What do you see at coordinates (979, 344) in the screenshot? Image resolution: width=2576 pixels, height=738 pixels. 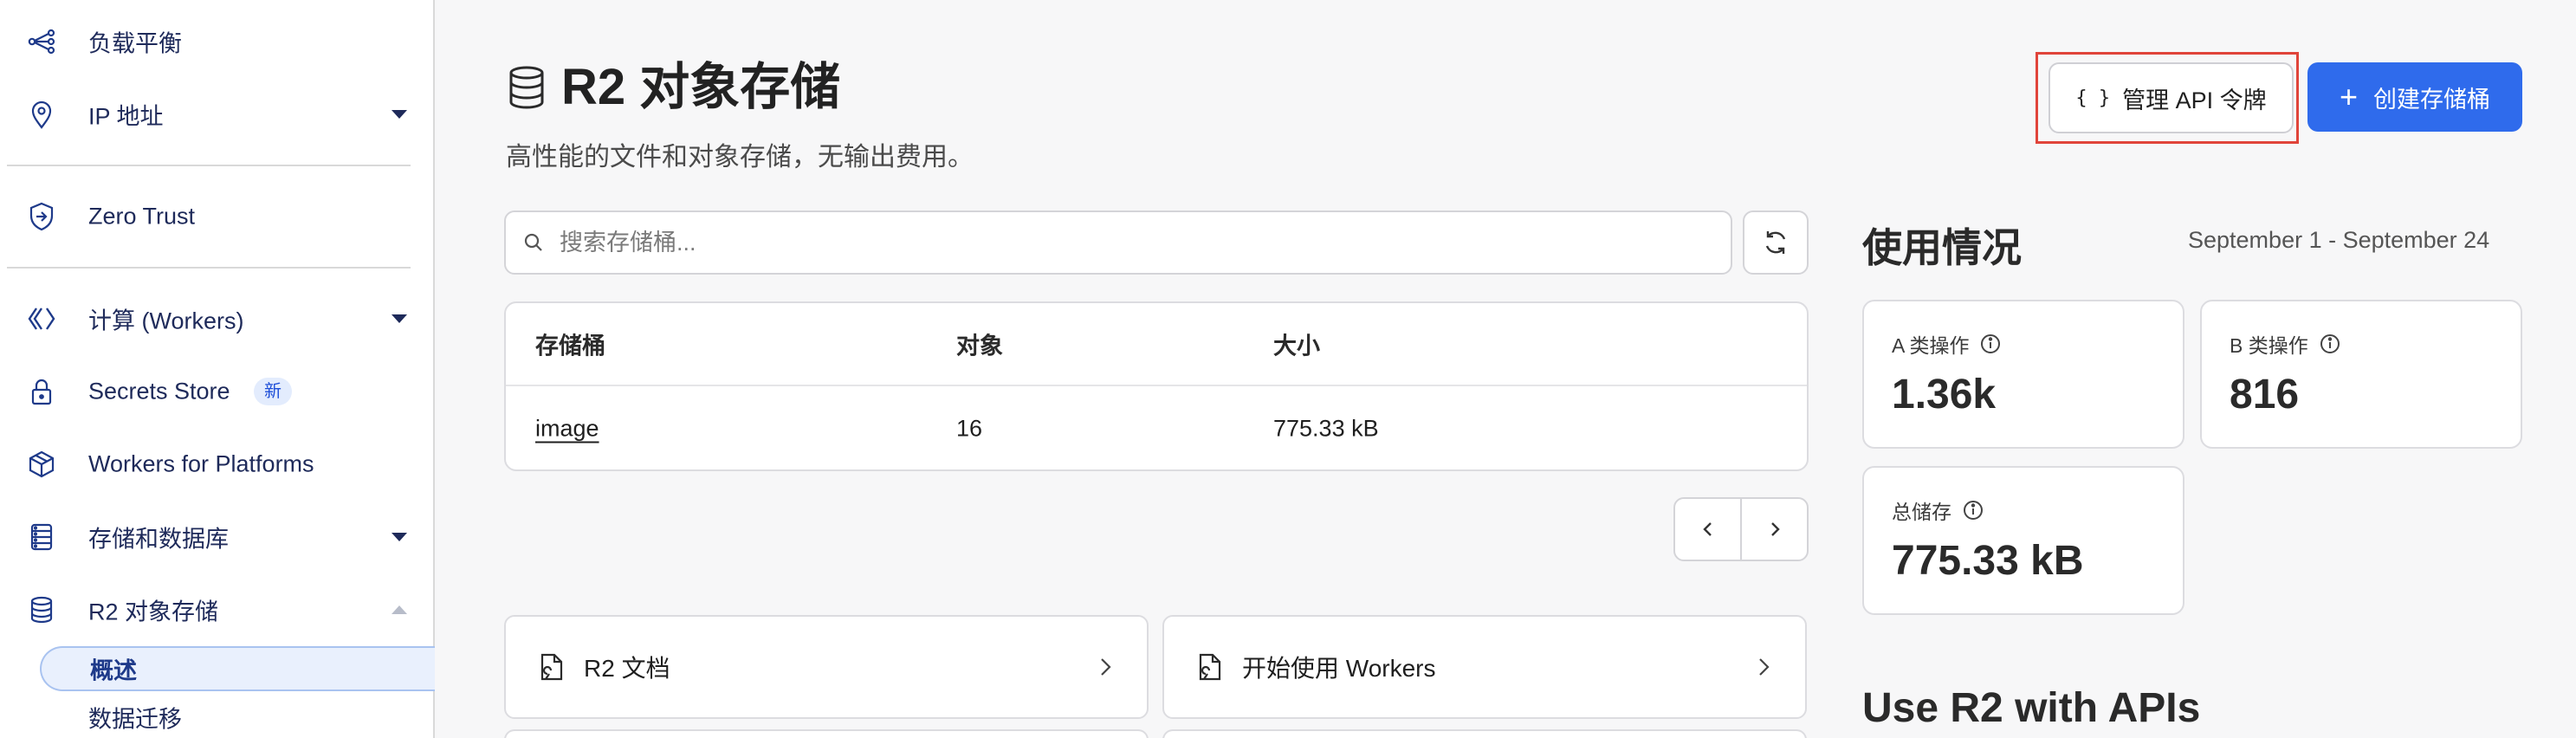 I see `column-header-objects: 对象` at bounding box center [979, 344].